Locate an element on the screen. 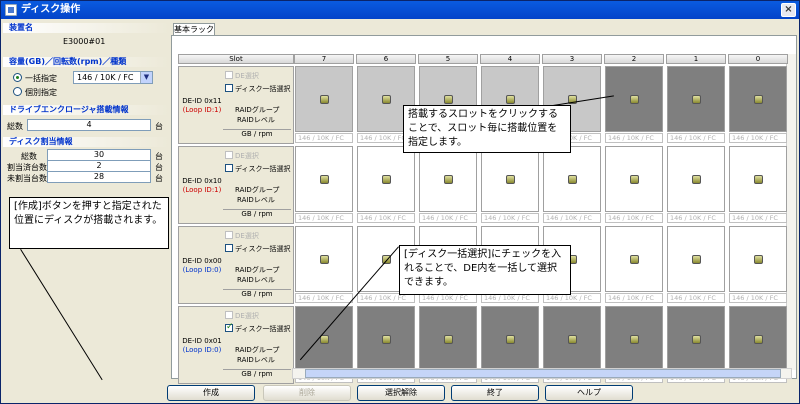 This screenshot has height=404, width=800. delete-button: 削除 is located at coordinates (307, 393).